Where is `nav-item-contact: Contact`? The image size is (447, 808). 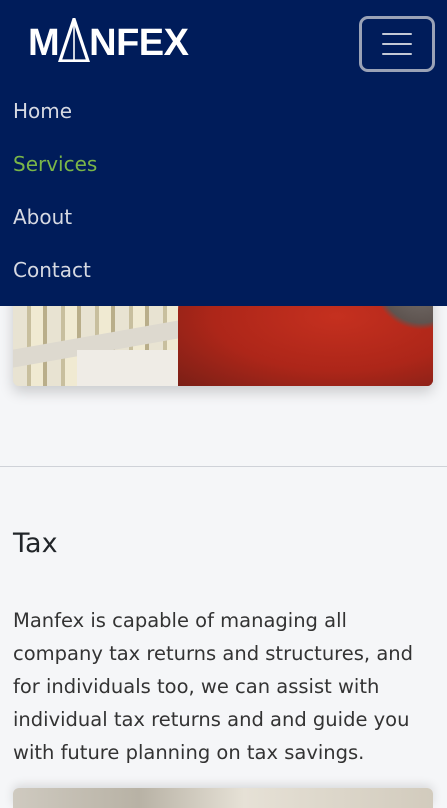 nav-item-contact: Contact is located at coordinates (55, 270).